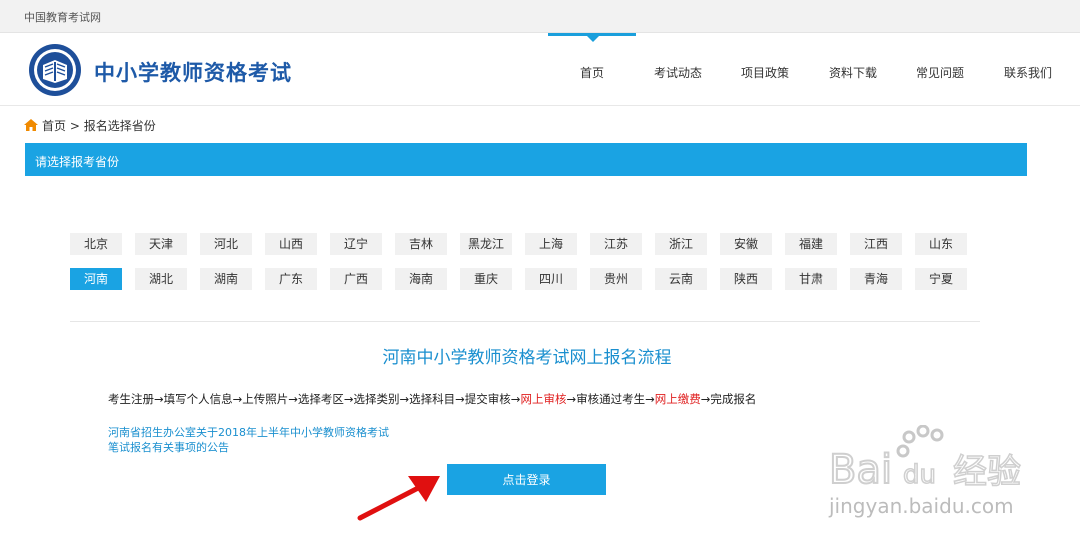 The width and height of the screenshot is (1080, 540). I want to click on province-button: 江苏, so click(616, 244).